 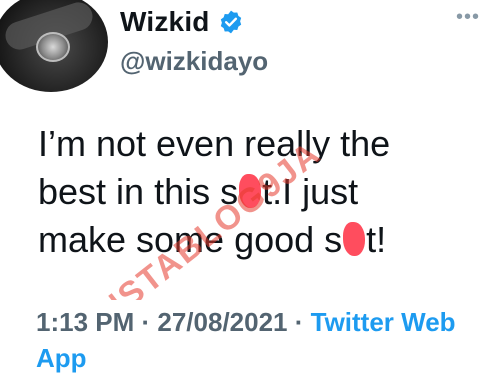 I want to click on tweet-time: 1:13 PM, so click(x=85, y=322).